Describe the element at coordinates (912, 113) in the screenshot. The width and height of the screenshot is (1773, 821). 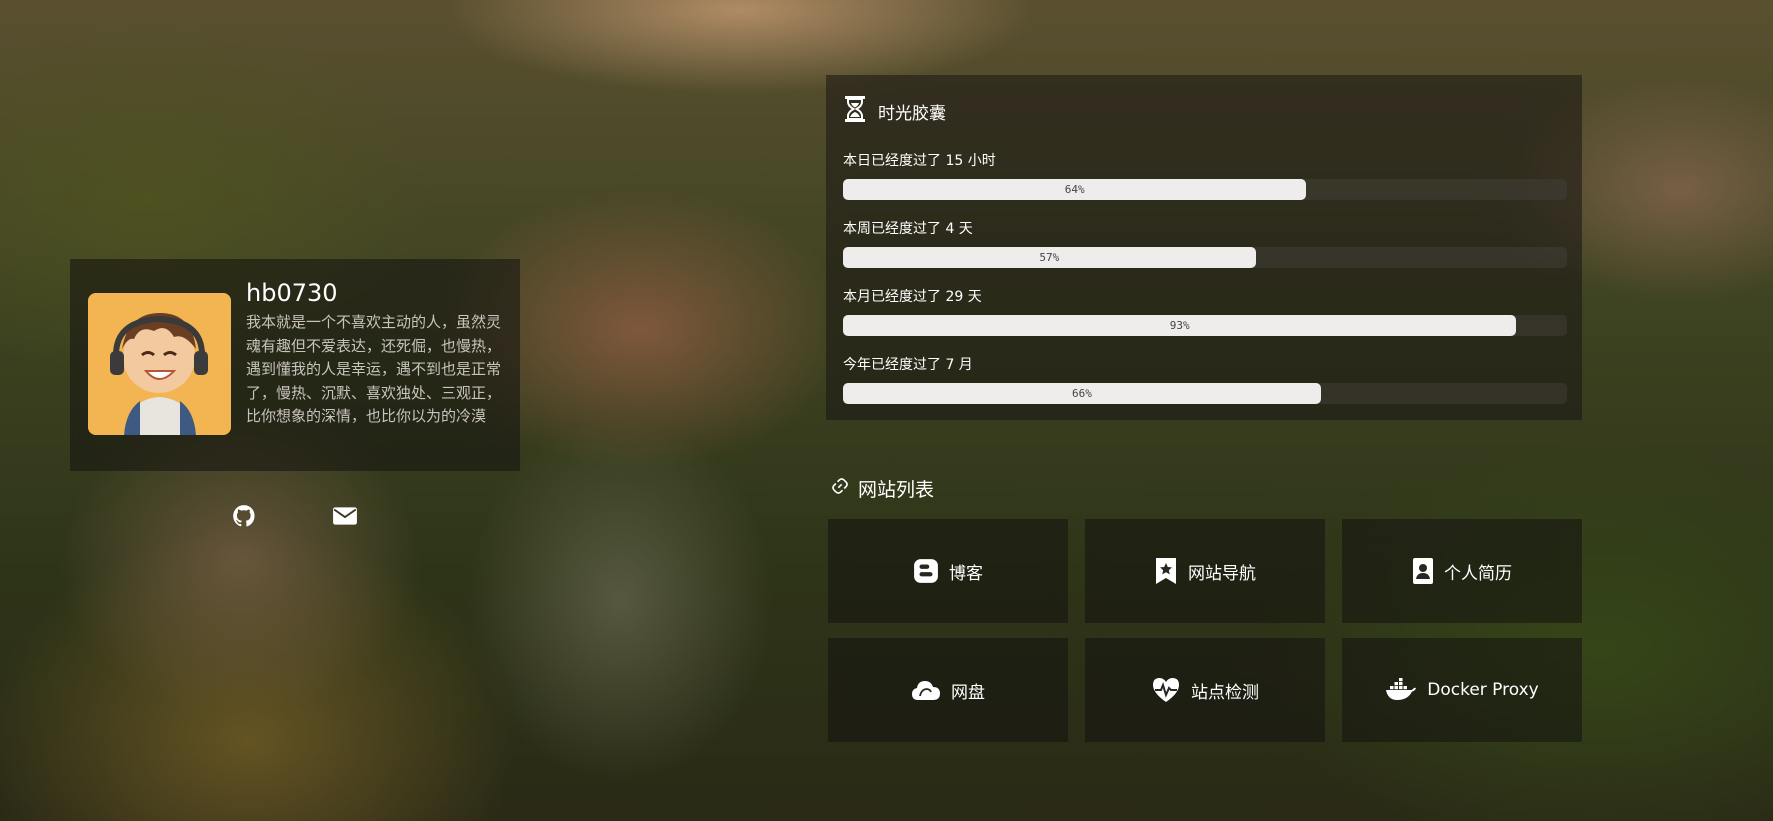
I see `time-capsule-title-text: 时光胶囊` at that location.